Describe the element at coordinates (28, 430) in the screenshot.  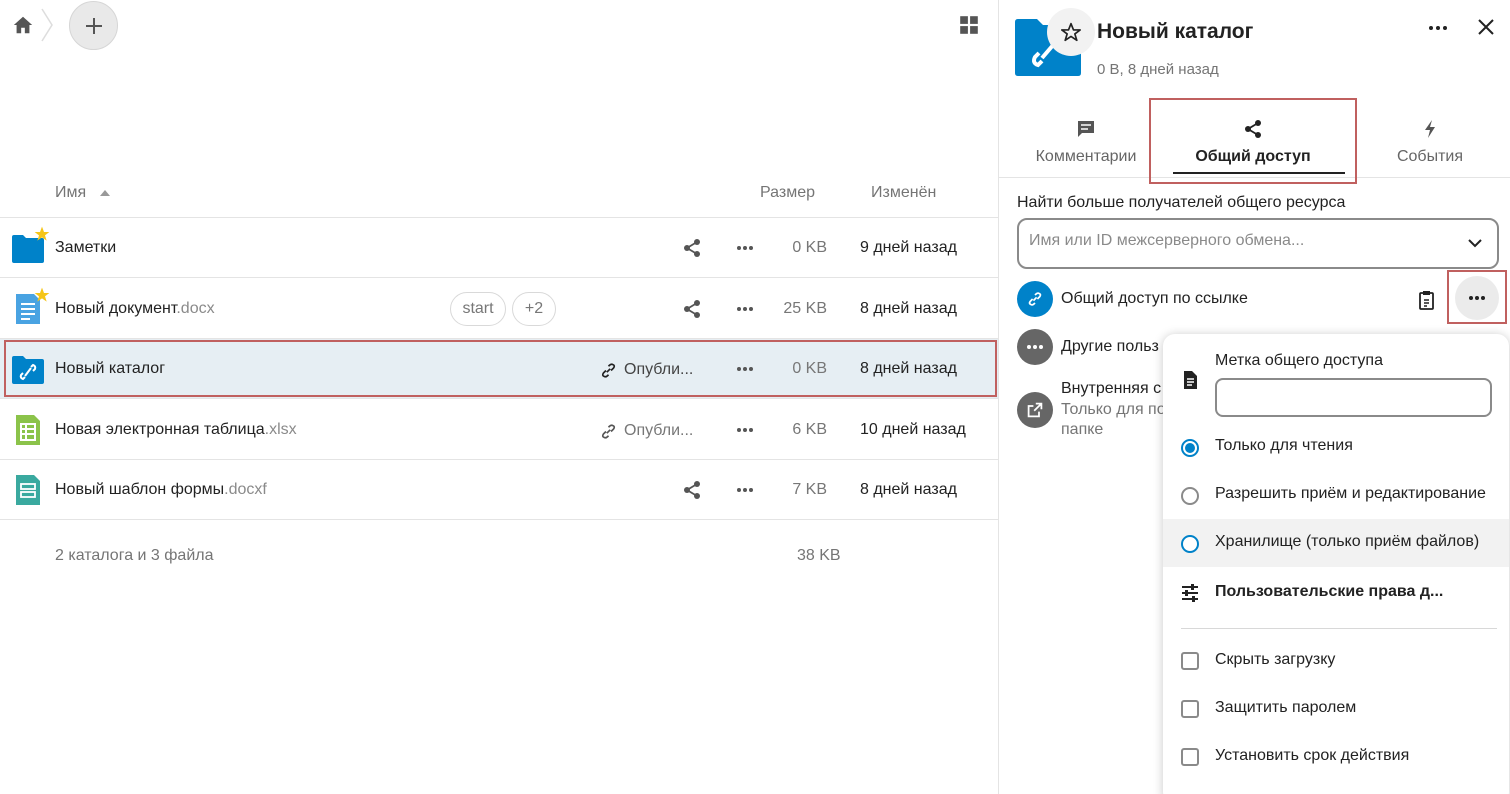
I see `spreadsheet-icon` at that location.